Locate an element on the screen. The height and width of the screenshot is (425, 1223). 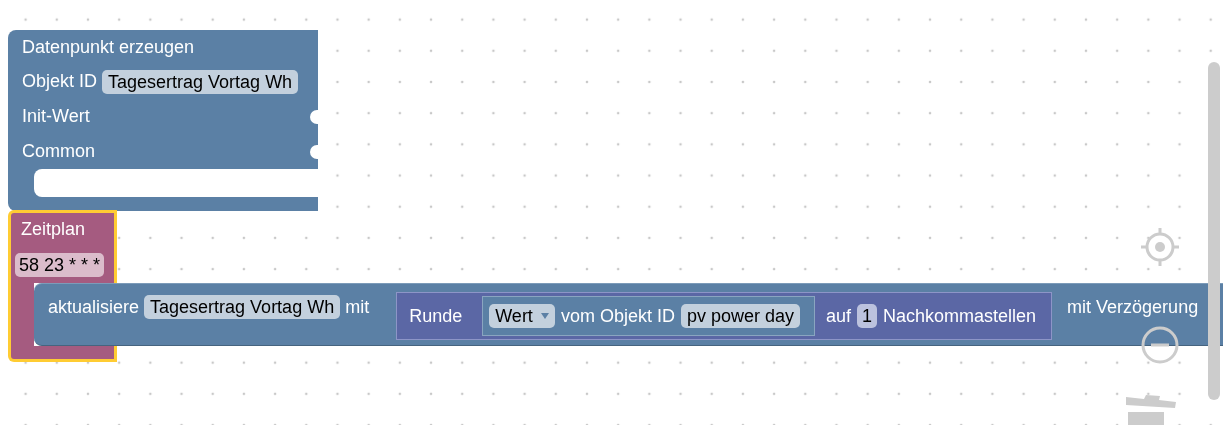
text-field: 58 23 * * * is located at coordinates (60, 264).